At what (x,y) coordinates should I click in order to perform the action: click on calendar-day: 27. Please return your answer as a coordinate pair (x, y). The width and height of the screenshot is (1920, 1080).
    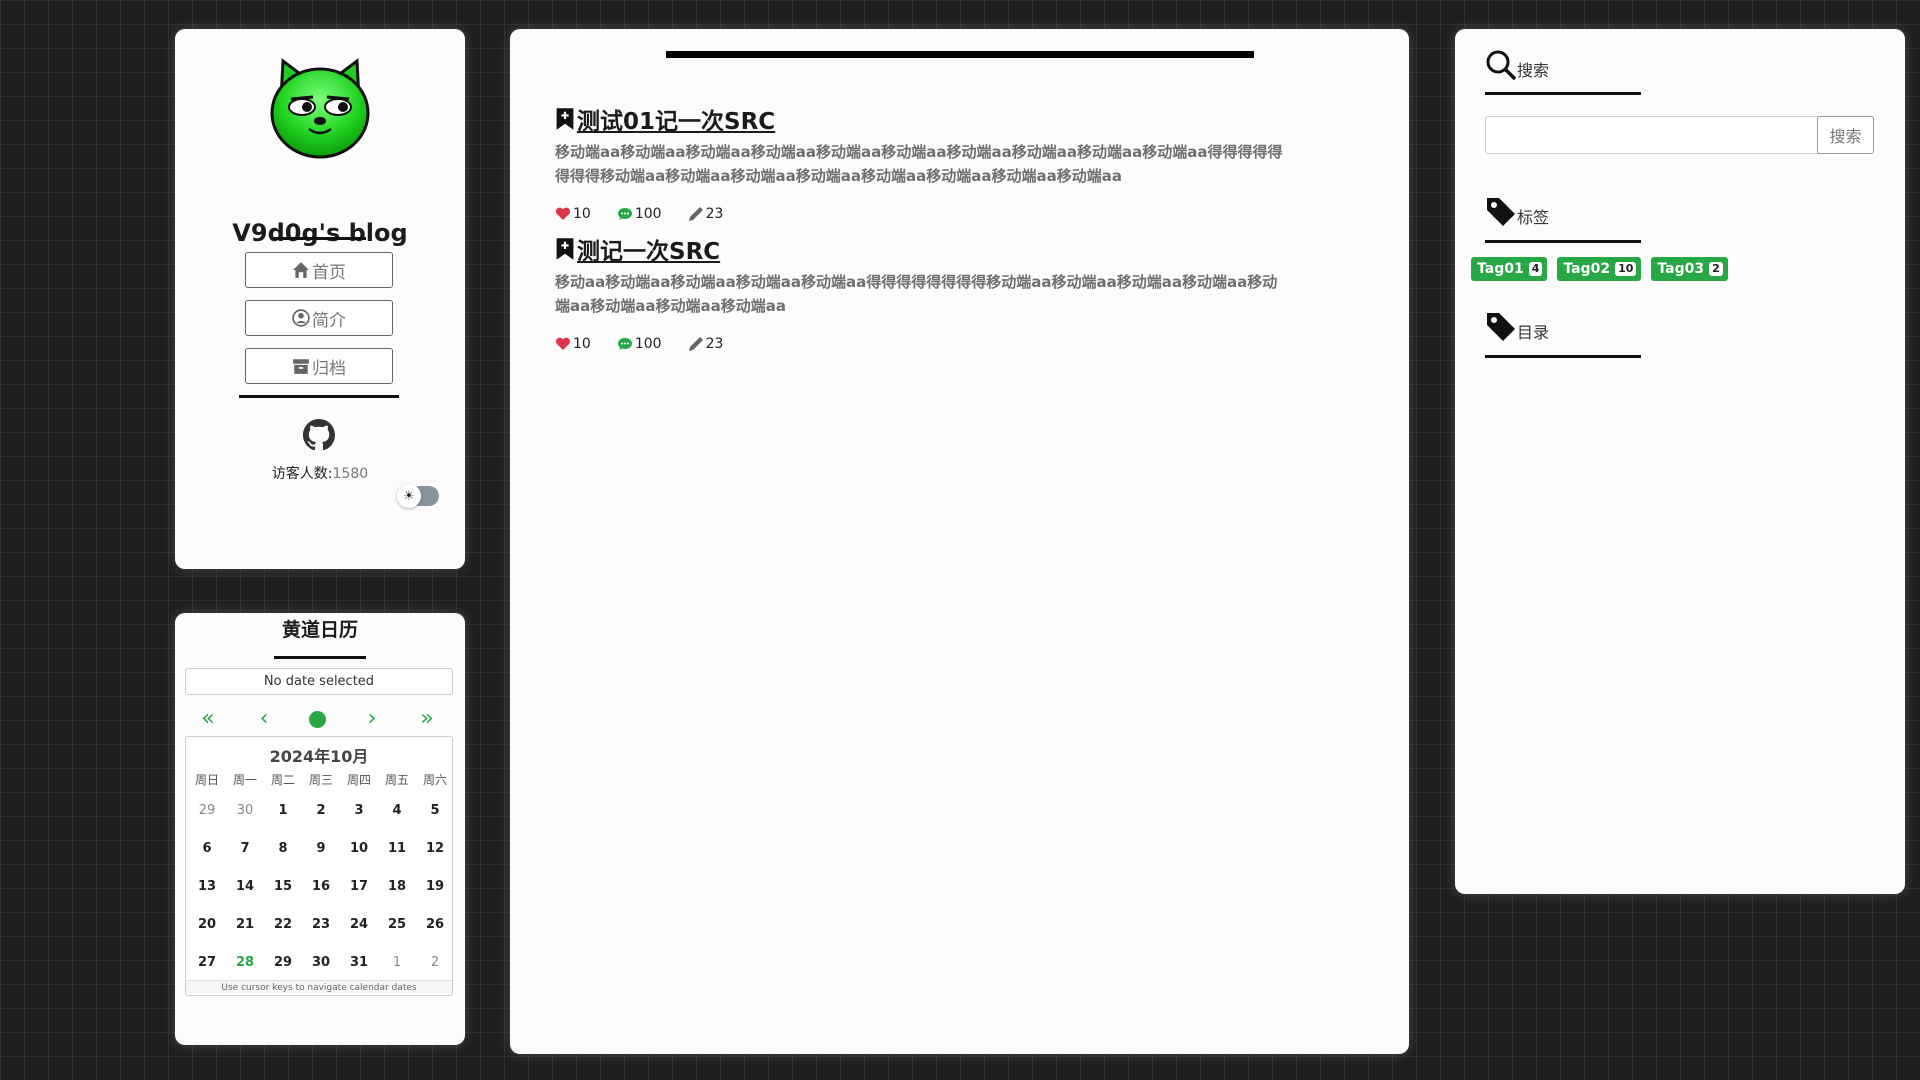
    Looking at the image, I should click on (207, 962).